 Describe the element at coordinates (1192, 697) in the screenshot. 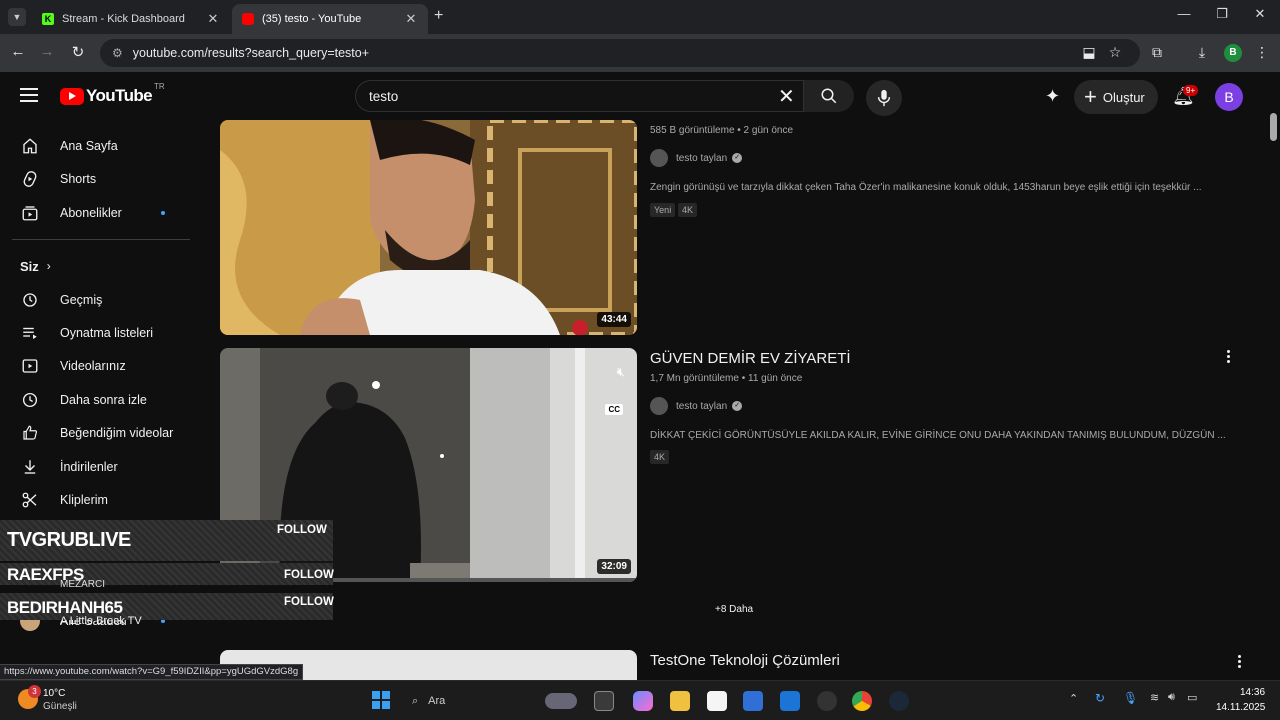

I see `battery-icon: ▭` at that location.